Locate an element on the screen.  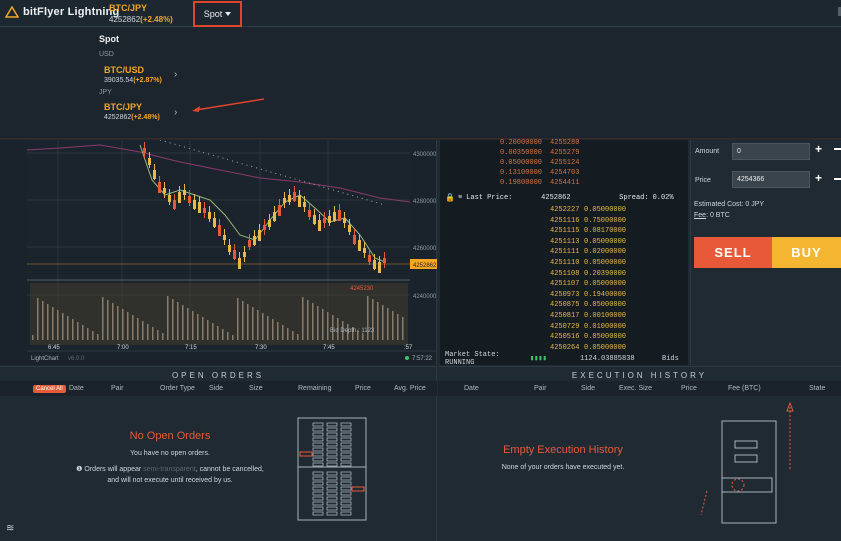
amount-plus-button: + is located at coordinates (818, 149).